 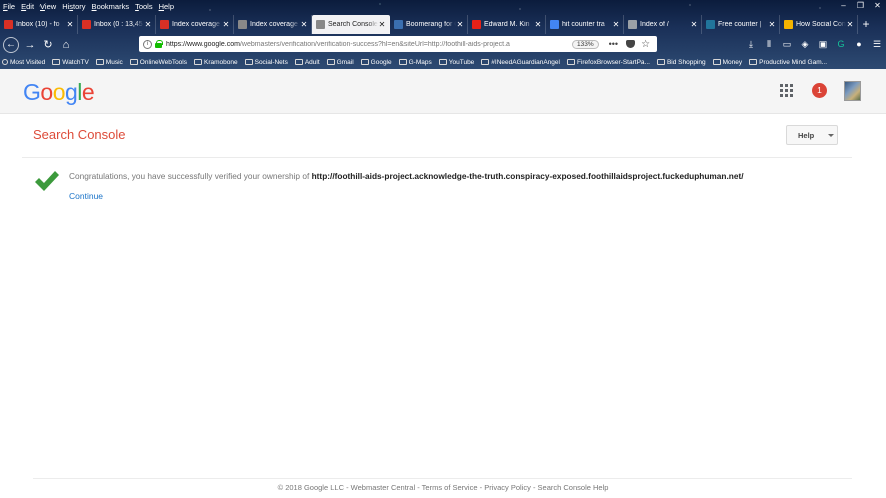 What do you see at coordinates (520, 62) in the screenshot?
I see `bookmark-item: #INeedAGuardianAngel` at bounding box center [520, 62].